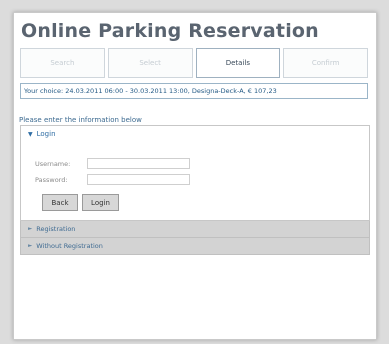 Image resolution: width=389 pixels, height=344 pixels. What do you see at coordinates (138, 179) in the screenshot?
I see `password-input` at bounding box center [138, 179].